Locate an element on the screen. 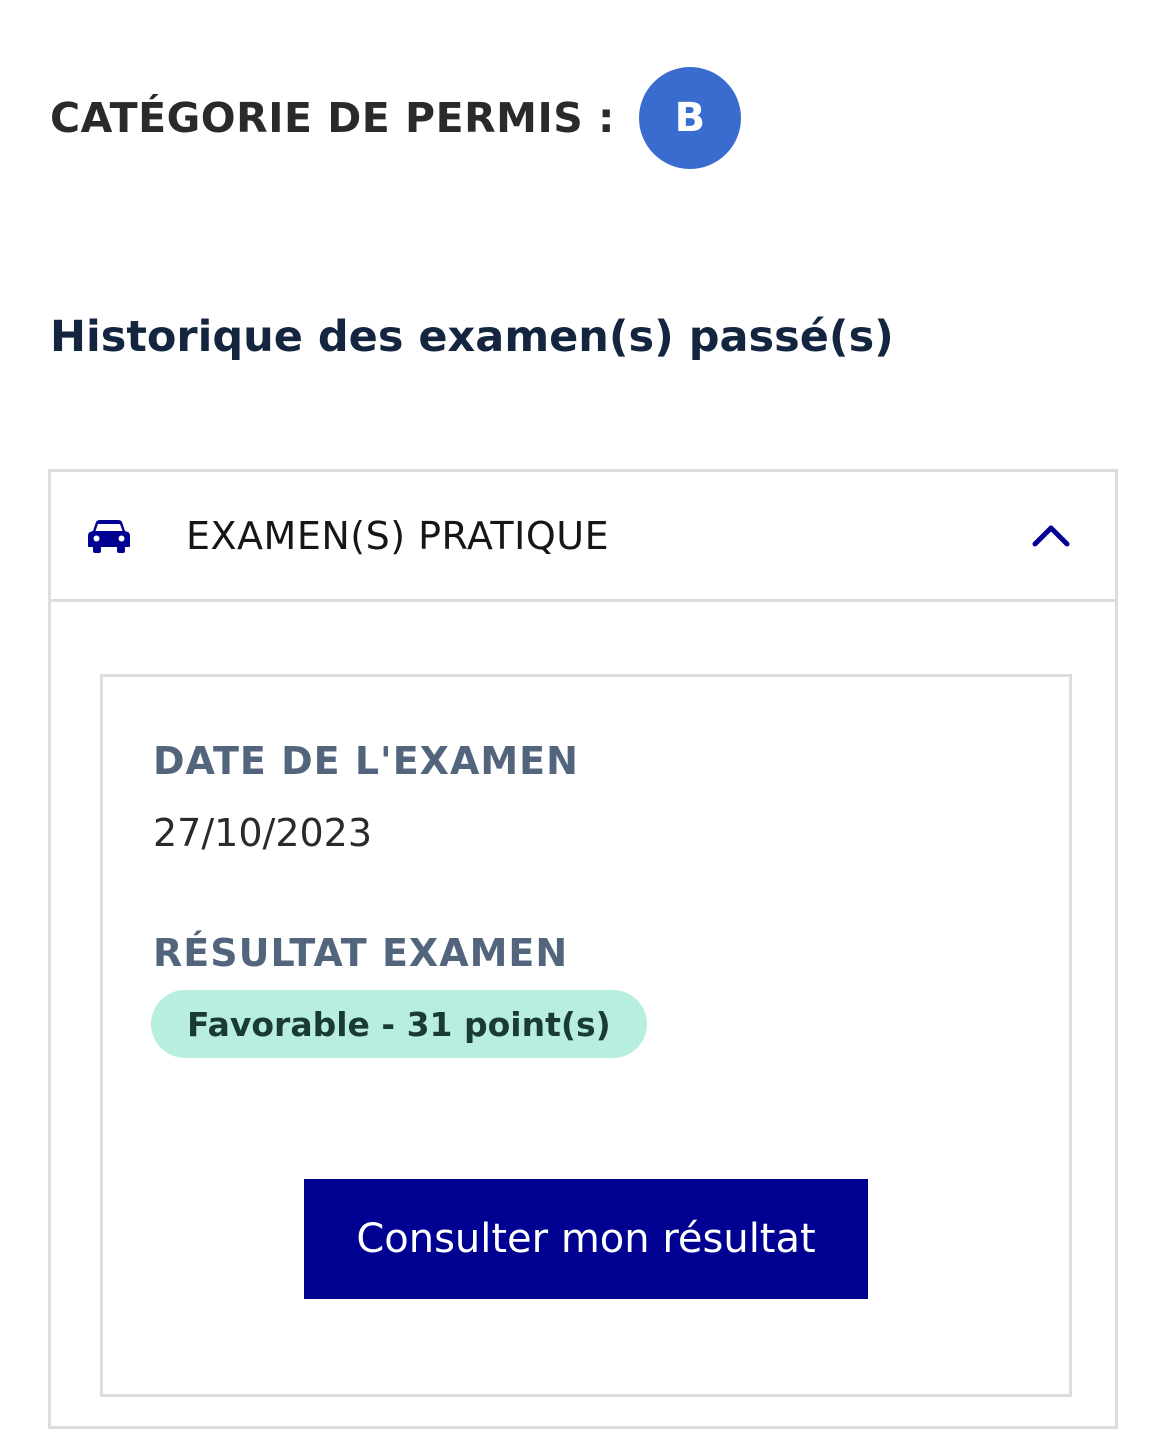  car-icon is located at coordinates (109, 536).